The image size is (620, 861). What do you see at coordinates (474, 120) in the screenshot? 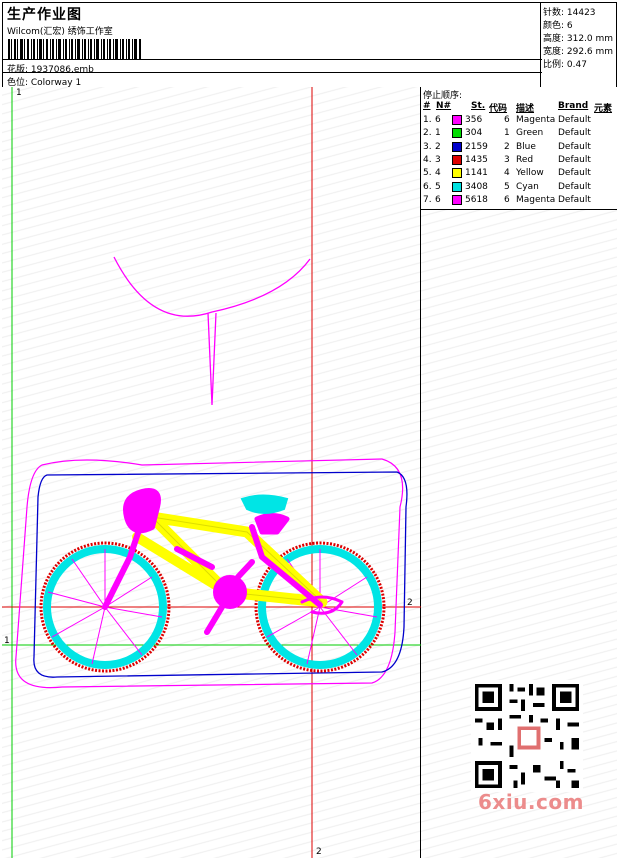
I see `row-stitches: 356` at bounding box center [474, 120].